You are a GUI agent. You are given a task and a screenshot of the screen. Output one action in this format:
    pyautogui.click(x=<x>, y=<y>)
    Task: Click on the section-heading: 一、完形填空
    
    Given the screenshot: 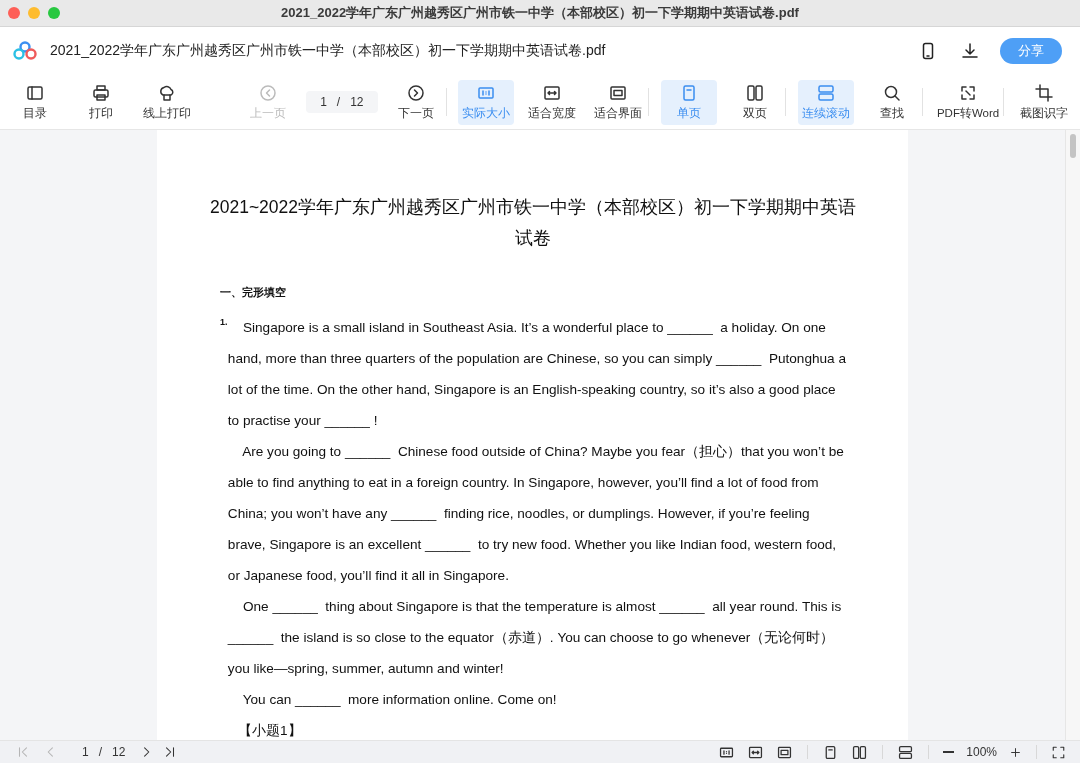 What is the action you would take?
    pyautogui.click(x=253, y=293)
    